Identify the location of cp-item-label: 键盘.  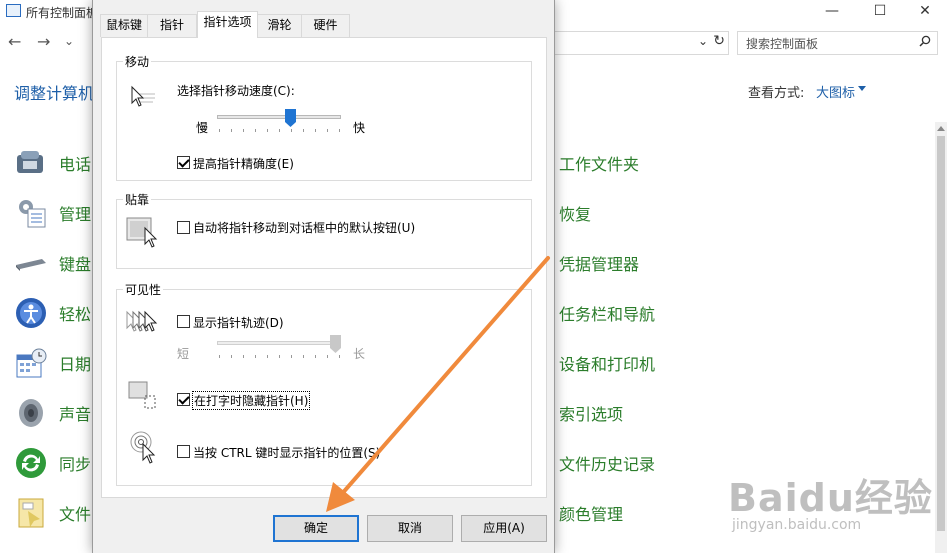
(75, 264).